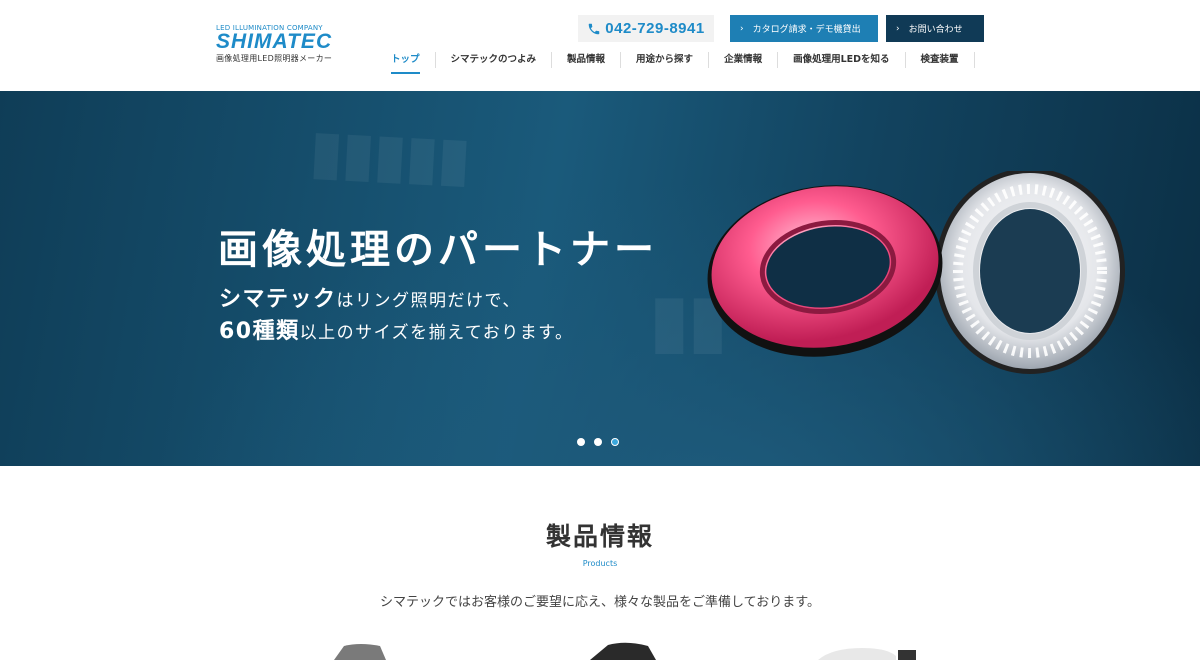 Image resolution: width=1200 pixels, height=660 pixels. Describe the element at coordinates (274, 41) in the screenshot. I see `logo-name: SHIMATEC` at that location.